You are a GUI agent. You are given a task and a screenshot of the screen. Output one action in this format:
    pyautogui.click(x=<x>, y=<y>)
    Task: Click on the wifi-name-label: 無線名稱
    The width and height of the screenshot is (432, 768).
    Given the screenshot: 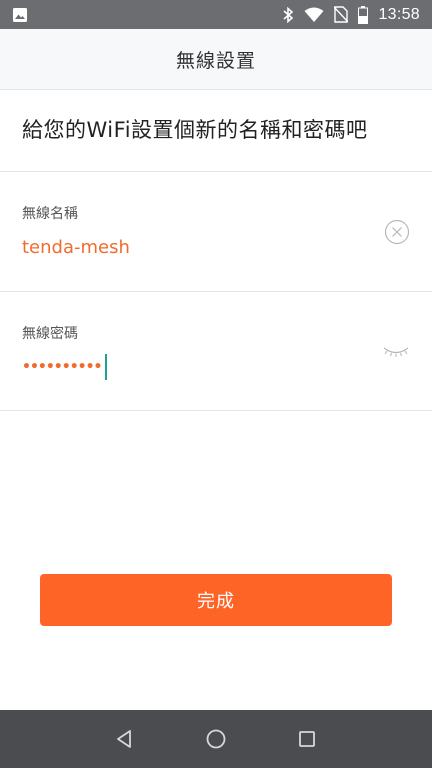 What is the action you would take?
    pyautogui.click(x=50, y=214)
    